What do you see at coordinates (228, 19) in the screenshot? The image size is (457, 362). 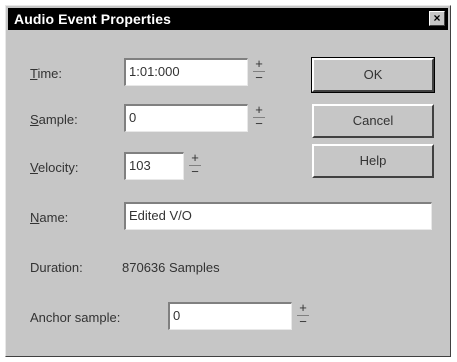 I see `title-bar: Audio Event Properties ×` at bounding box center [228, 19].